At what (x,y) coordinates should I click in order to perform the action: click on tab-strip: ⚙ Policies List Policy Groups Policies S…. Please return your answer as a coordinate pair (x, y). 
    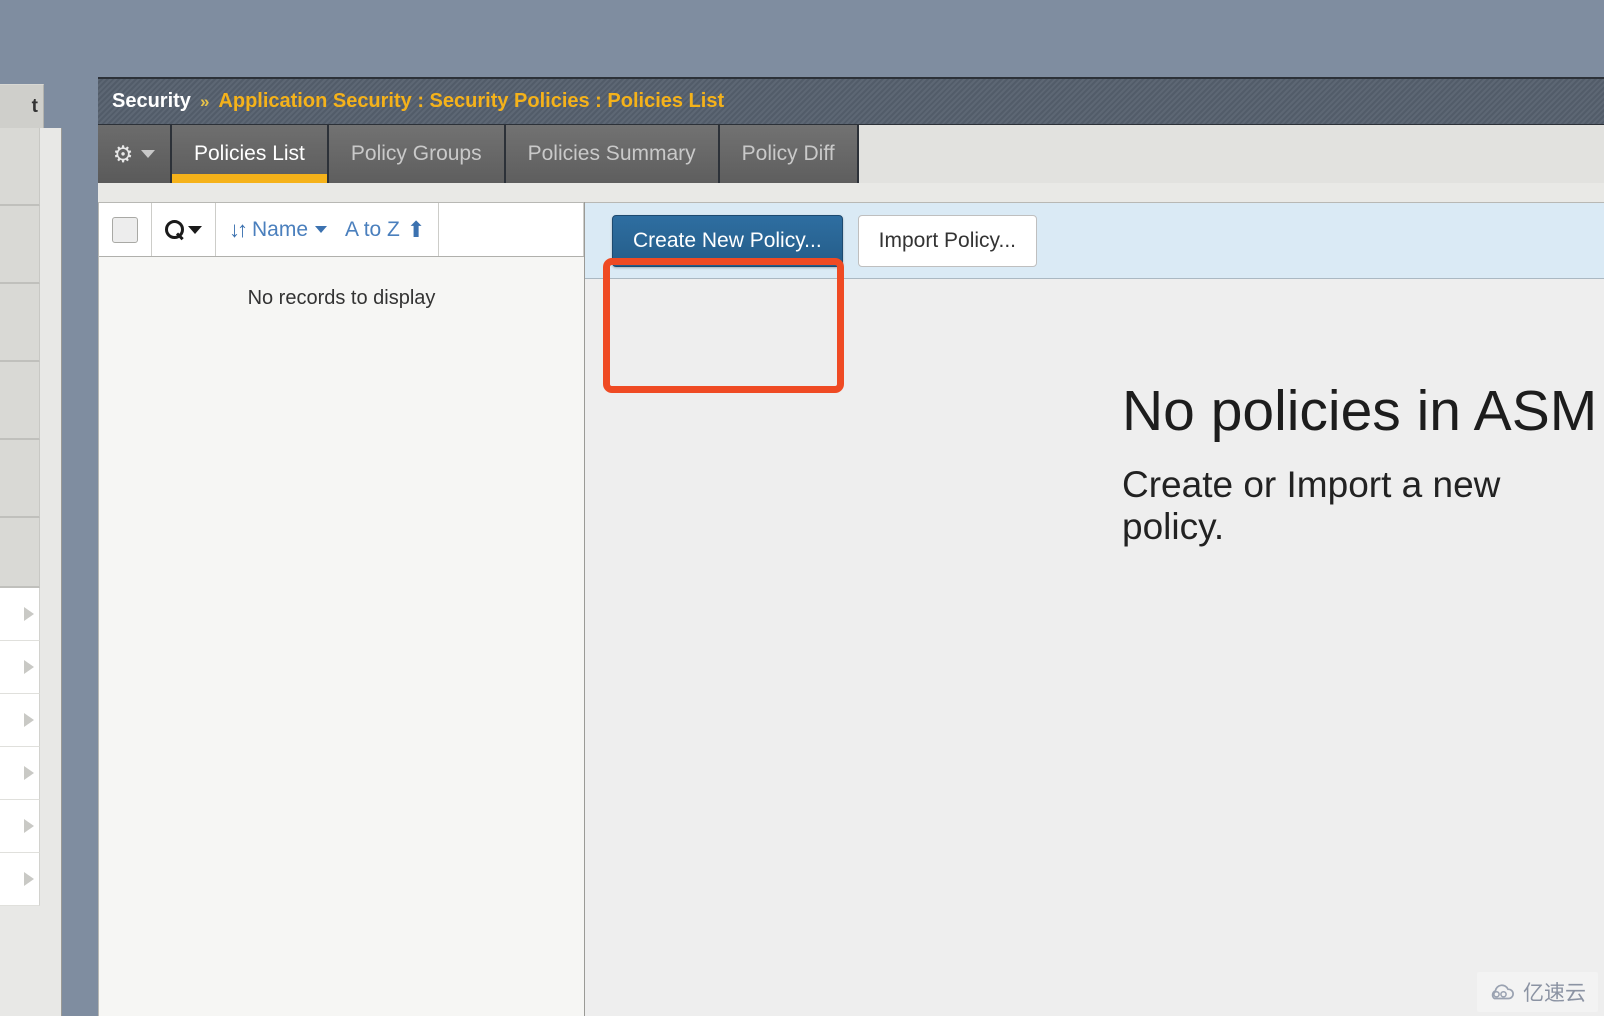
    Looking at the image, I should click on (851, 154).